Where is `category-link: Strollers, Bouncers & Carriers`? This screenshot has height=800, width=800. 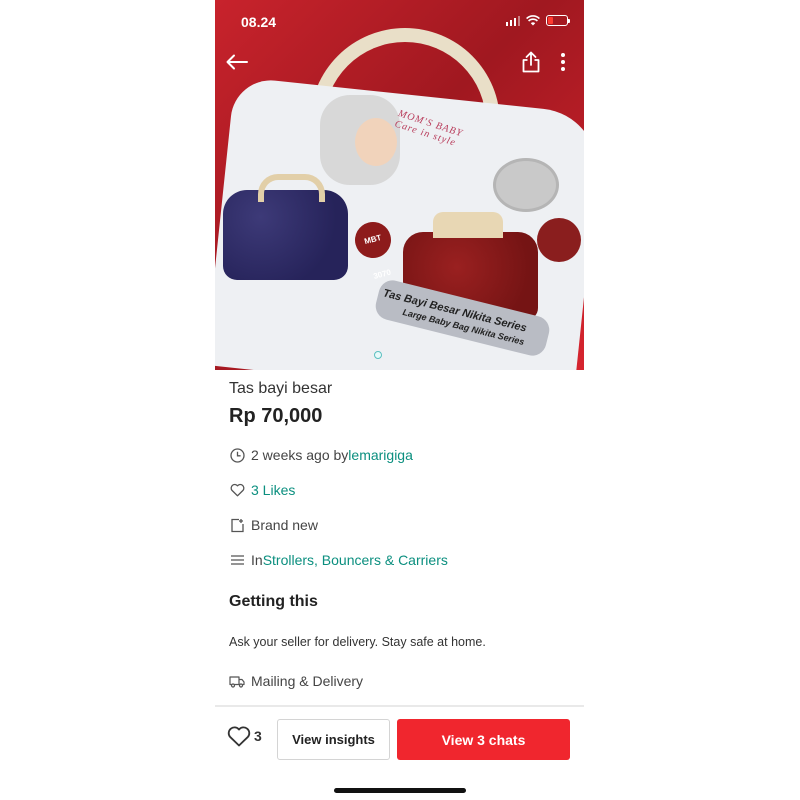 category-link: Strollers, Bouncers & Carriers is located at coordinates (355, 560).